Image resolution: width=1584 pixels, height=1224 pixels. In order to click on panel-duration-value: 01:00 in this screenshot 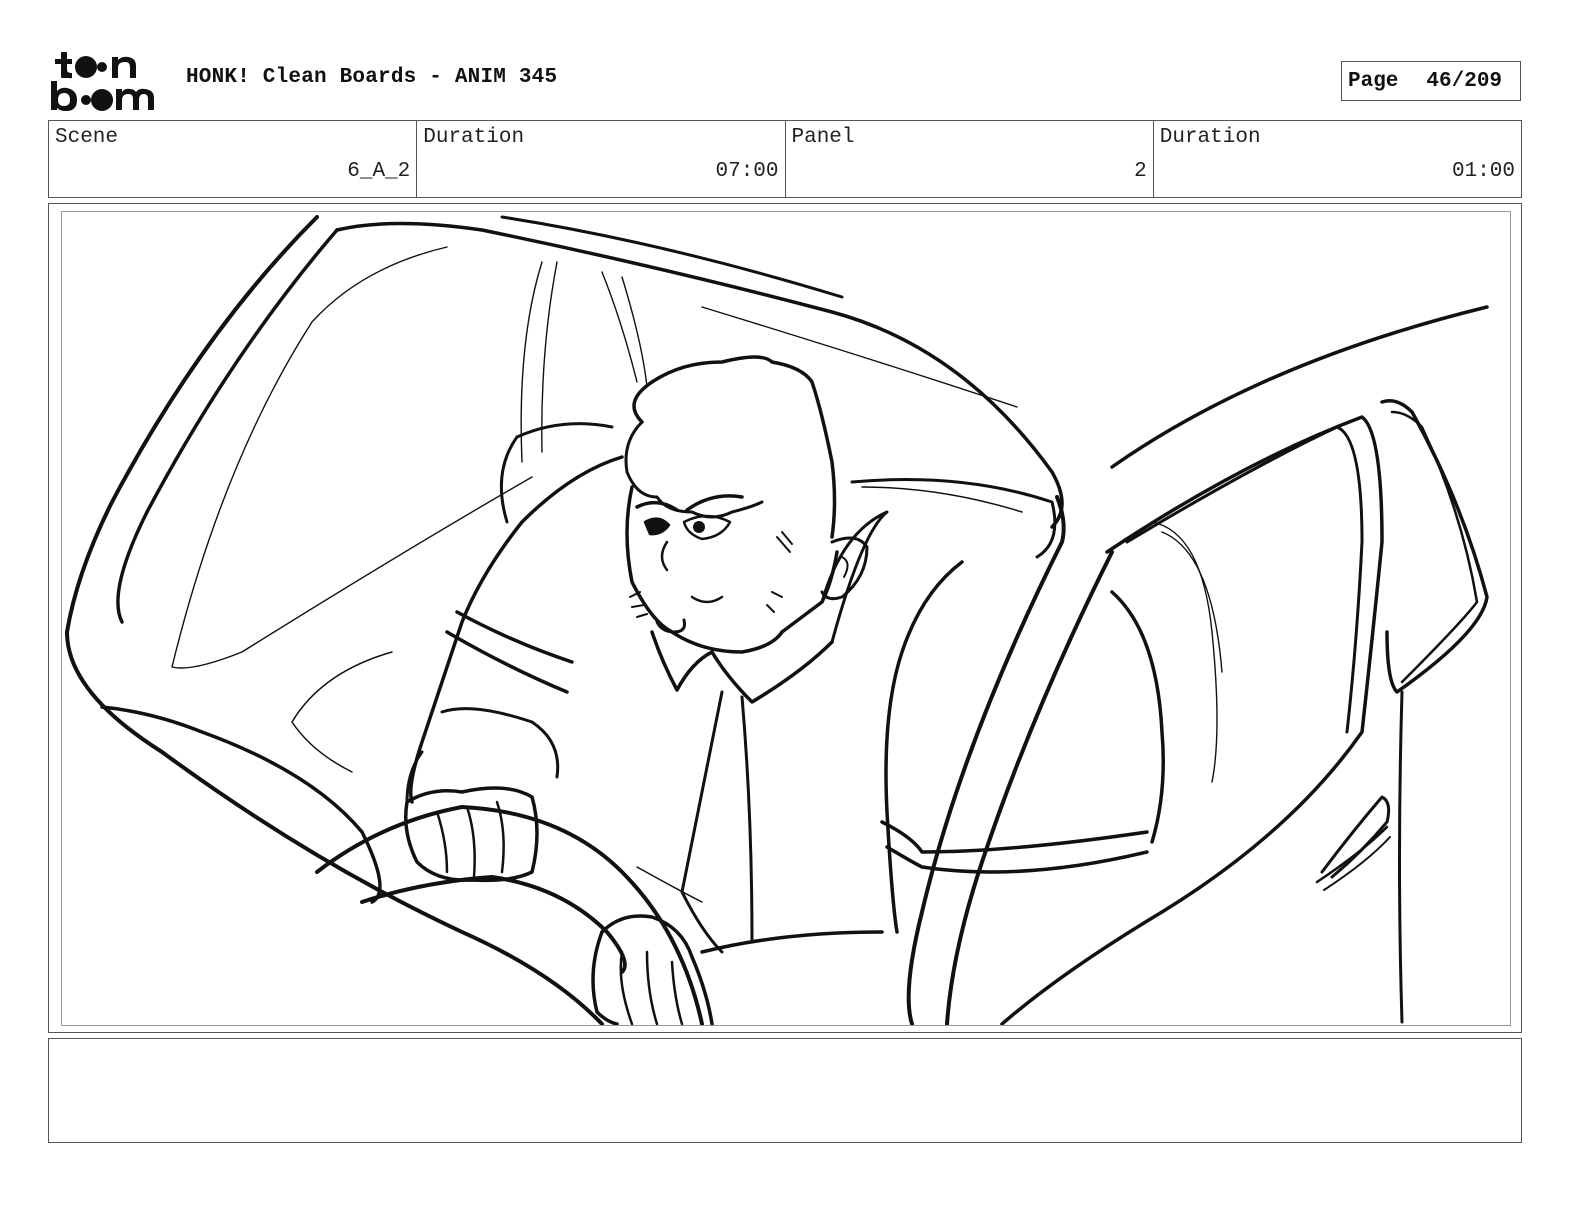, I will do `click(1483, 171)`.